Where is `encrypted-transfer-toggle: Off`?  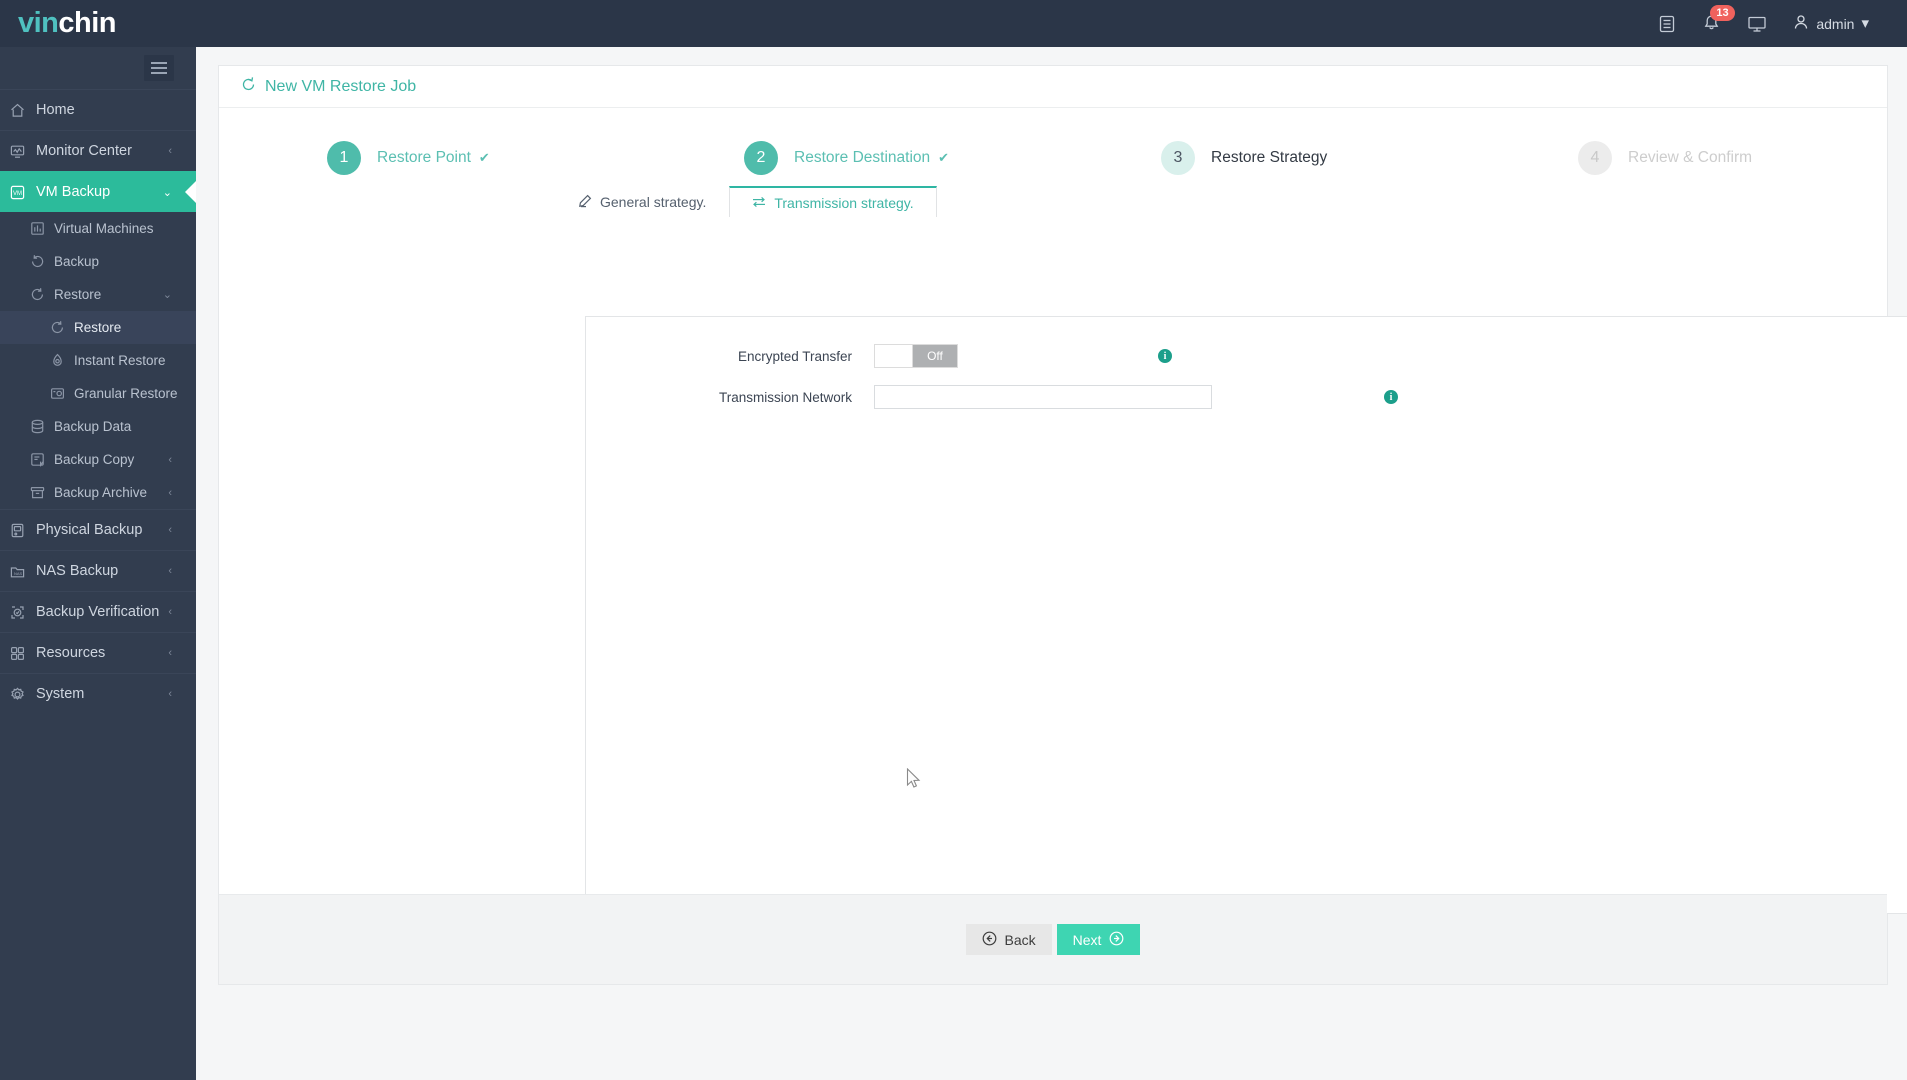
encrypted-transfer-toggle: Off is located at coordinates (916, 356).